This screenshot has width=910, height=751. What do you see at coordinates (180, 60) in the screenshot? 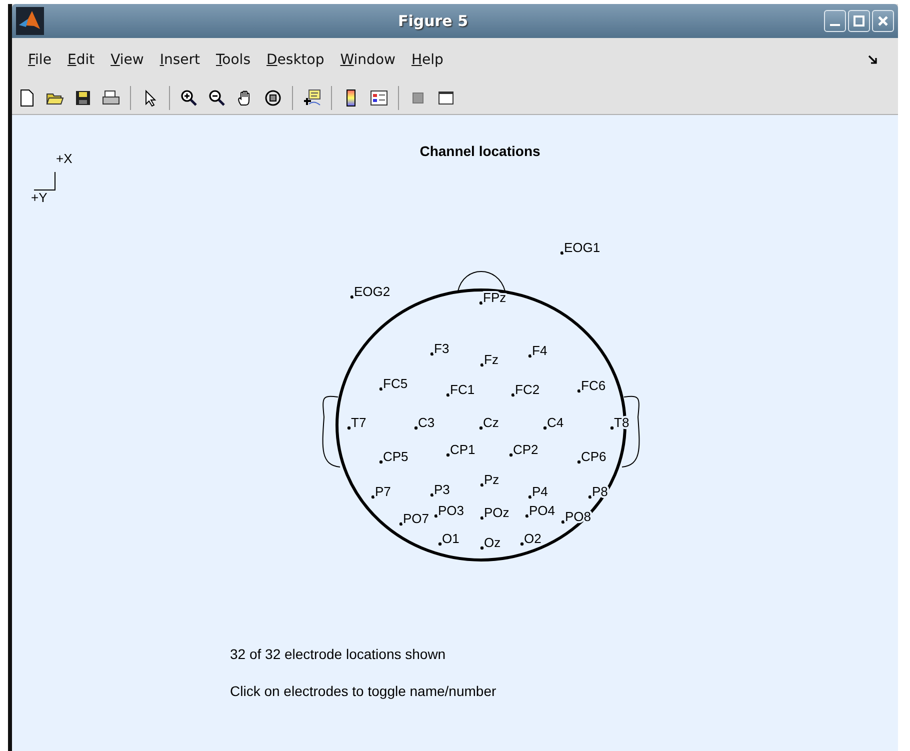
I see `menu-item: Insert` at bounding box center [180, 60].